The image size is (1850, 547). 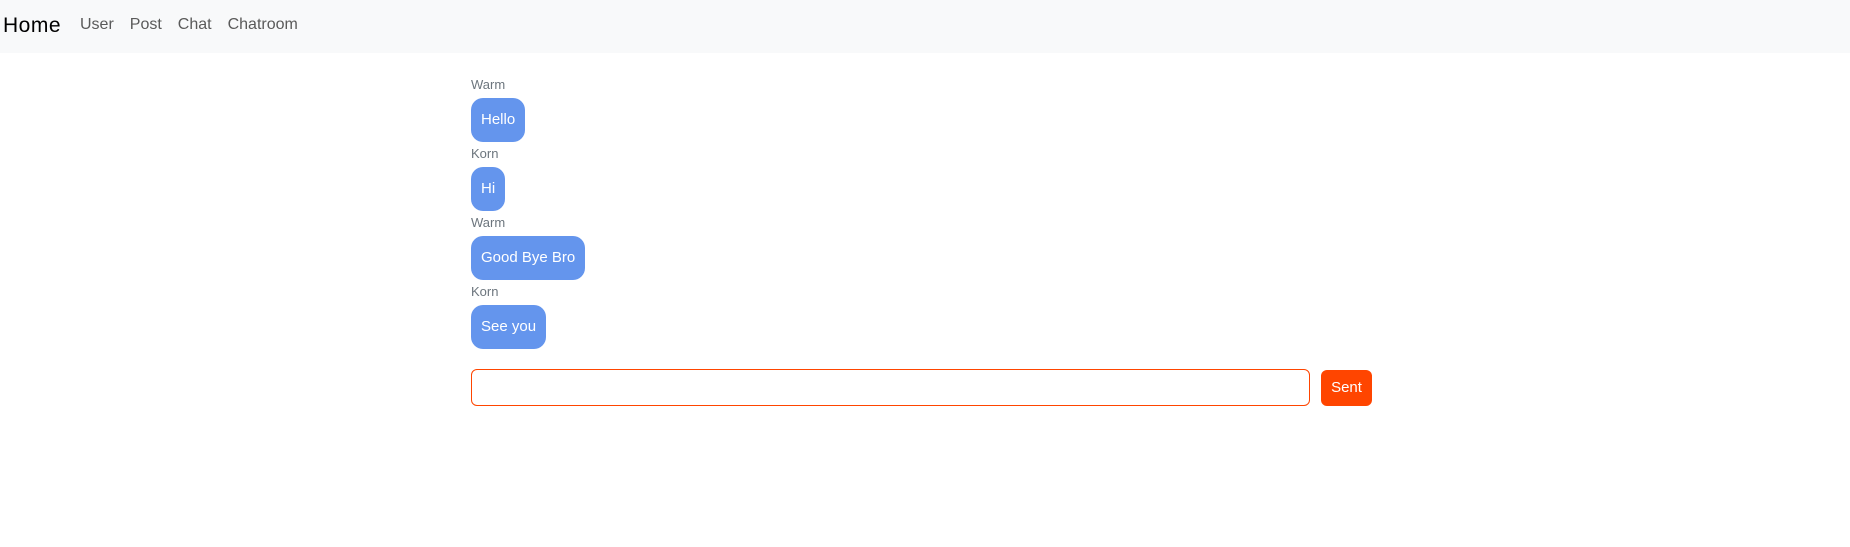 What do you see at coordinates (97, 25) in the screenshot?
I see `nav-link-user: User` at bounding box center [97, 25].